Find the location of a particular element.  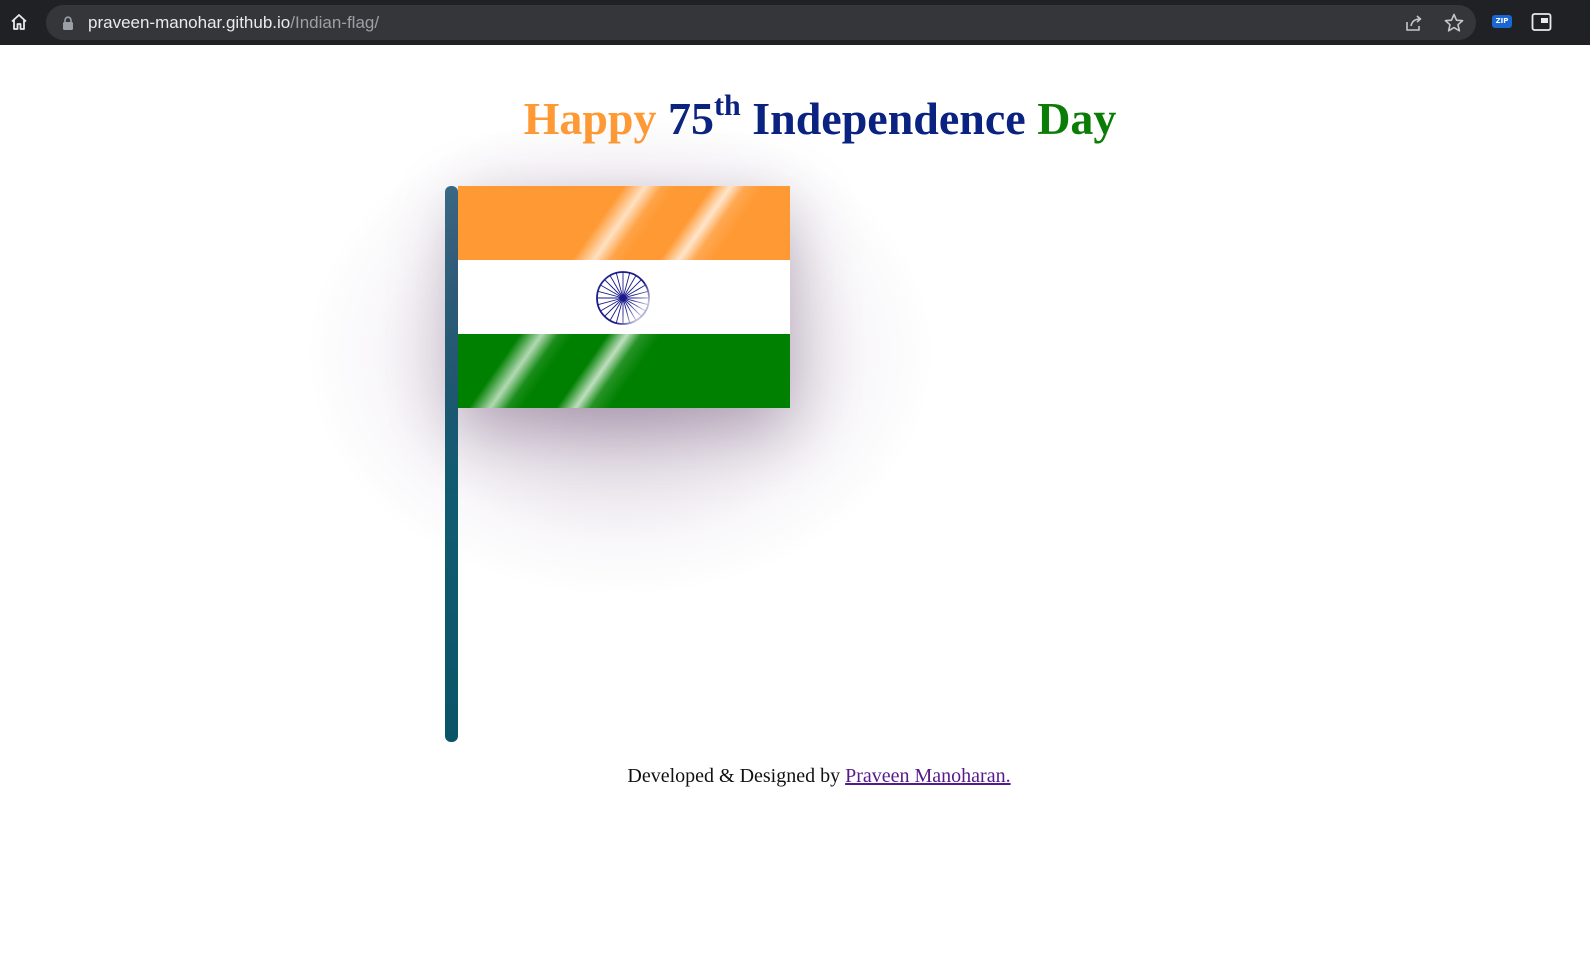

heading-superscript: th is located at coordinates (727, 105).